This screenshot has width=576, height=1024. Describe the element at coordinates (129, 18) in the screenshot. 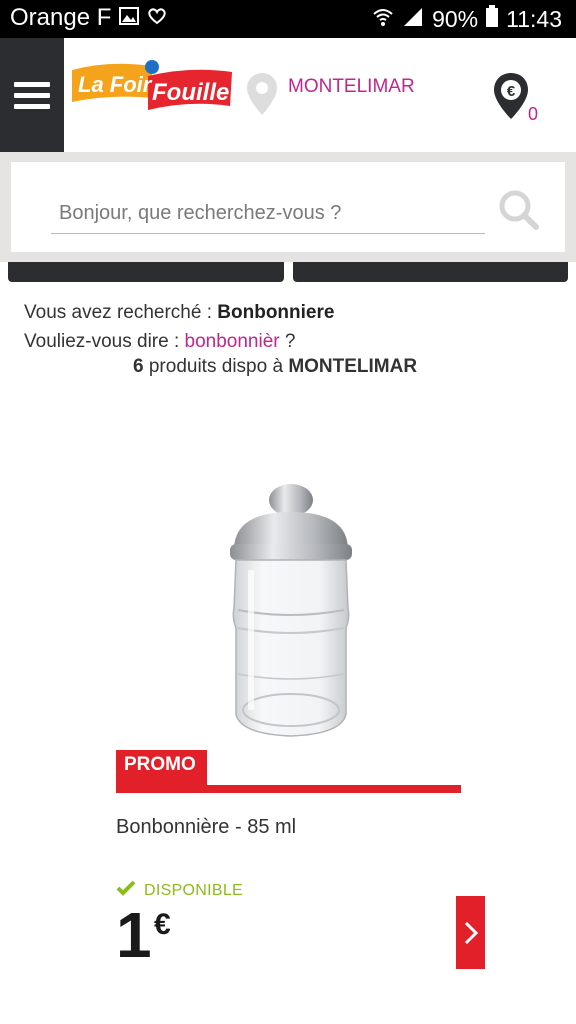

I see `image-icon` at that location.